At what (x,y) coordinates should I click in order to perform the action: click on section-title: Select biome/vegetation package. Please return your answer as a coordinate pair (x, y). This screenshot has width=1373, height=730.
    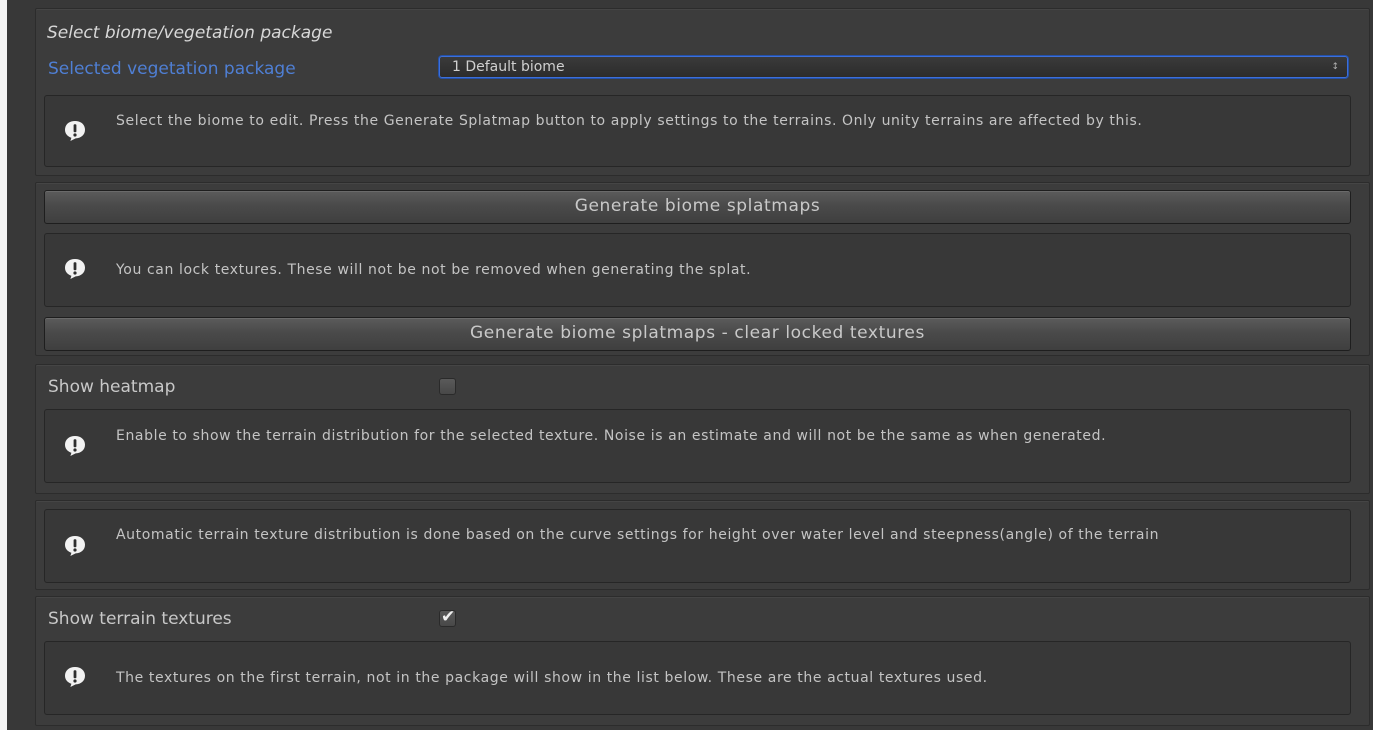
    Looking at the image, I should click on (190, 33).